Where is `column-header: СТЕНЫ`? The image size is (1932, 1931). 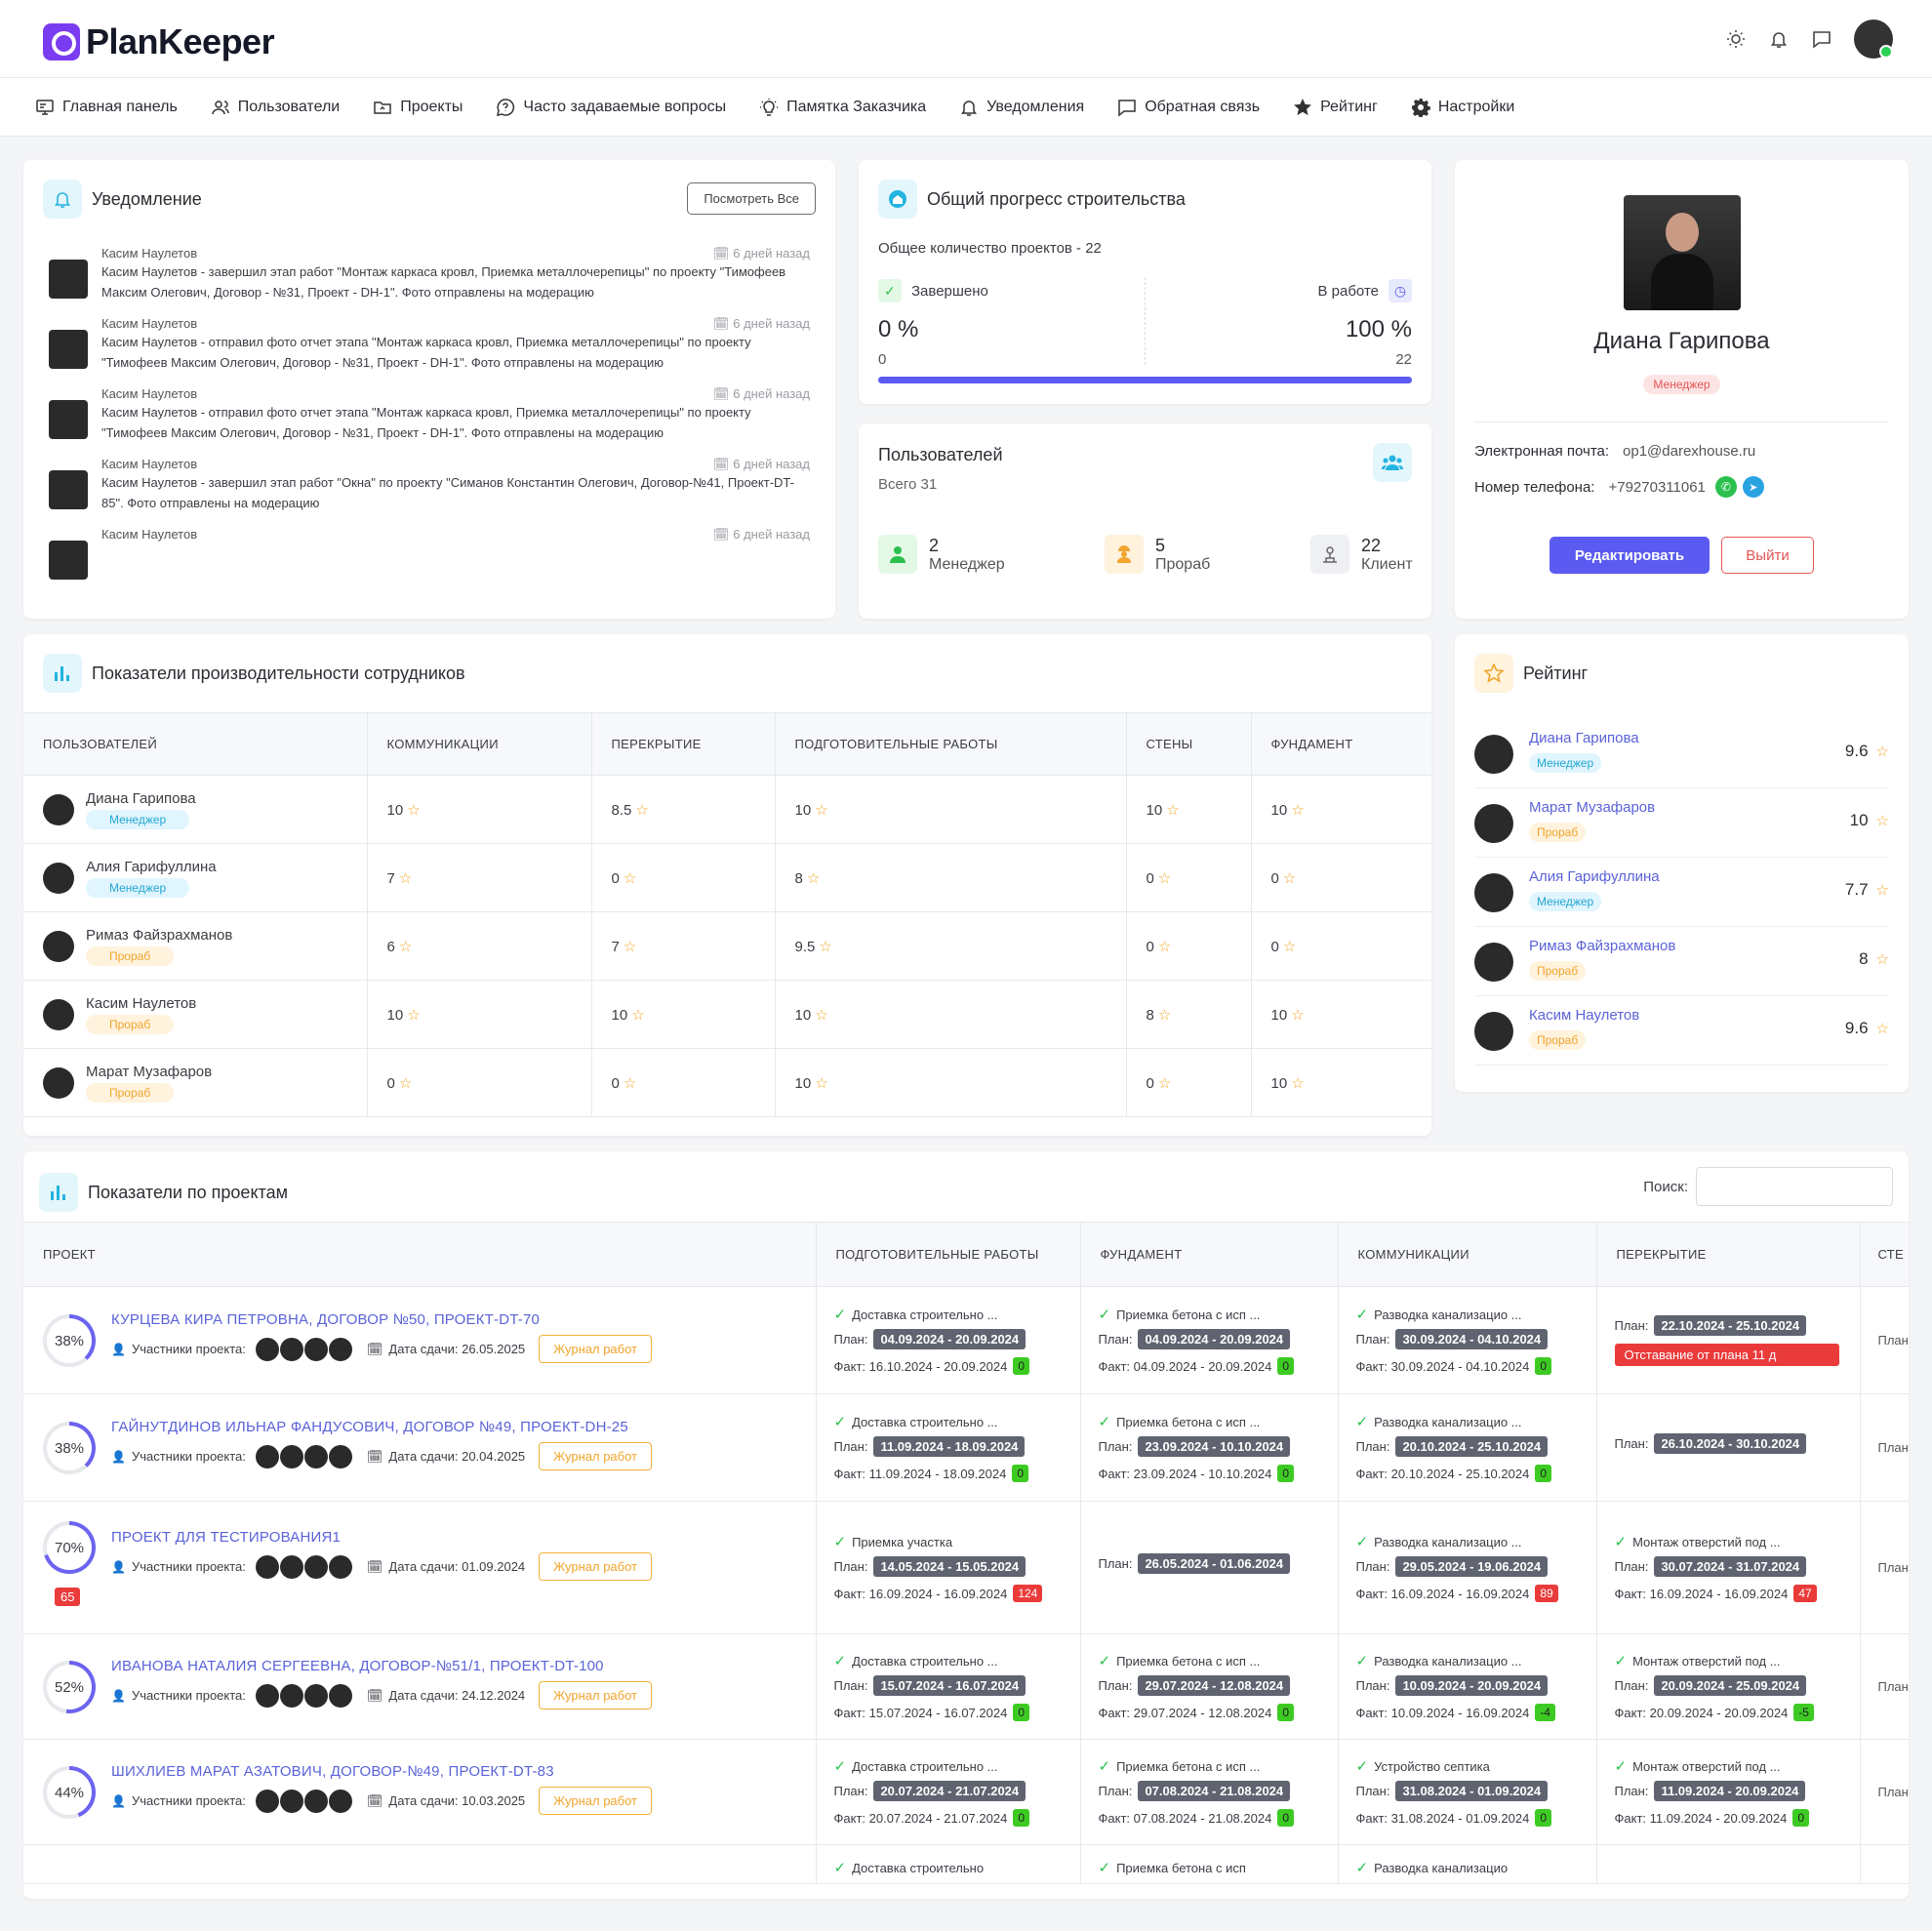 column-header: СТЕНЫ is located at coordinates (1188, 744).